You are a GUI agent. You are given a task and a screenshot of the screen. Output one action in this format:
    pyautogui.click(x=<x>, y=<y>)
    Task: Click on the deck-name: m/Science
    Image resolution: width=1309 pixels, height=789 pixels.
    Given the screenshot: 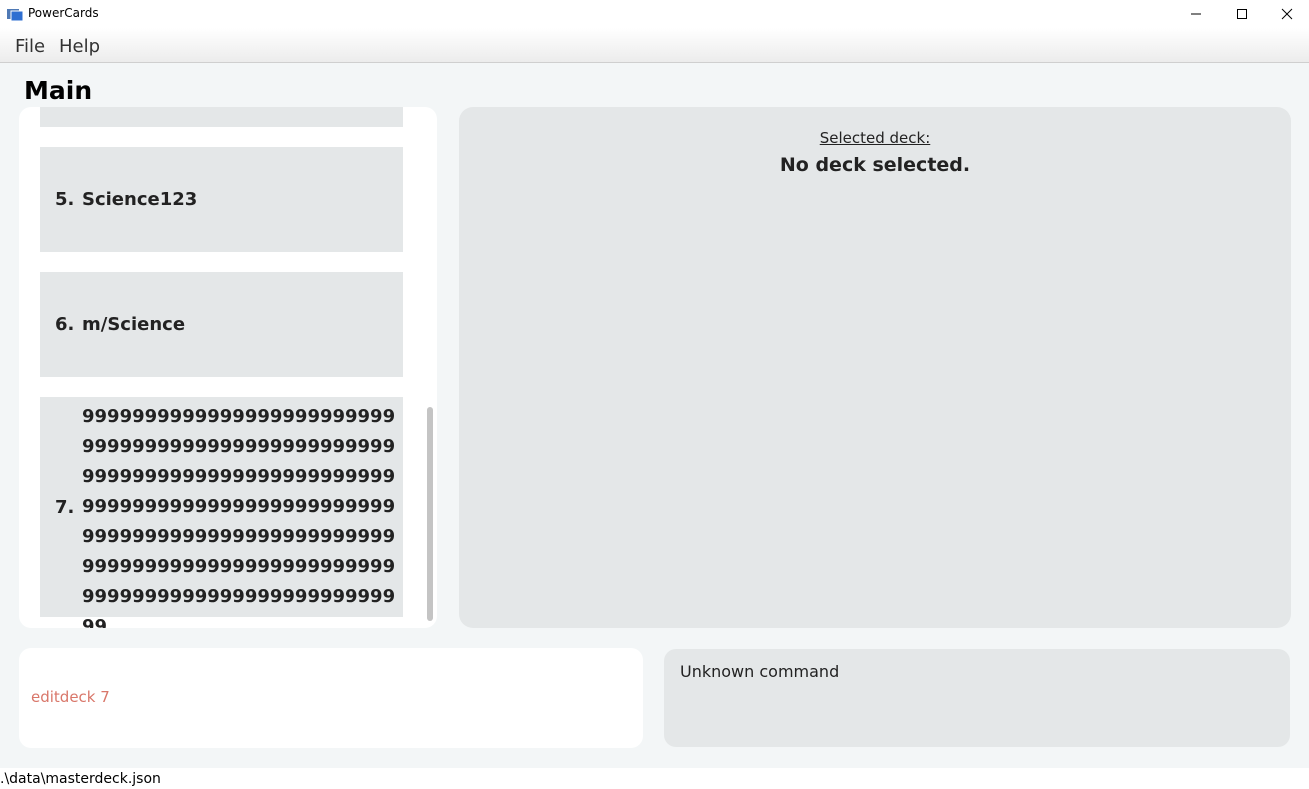 What is the action you would take?
    pyautogui.click(x=134, y=324)
    